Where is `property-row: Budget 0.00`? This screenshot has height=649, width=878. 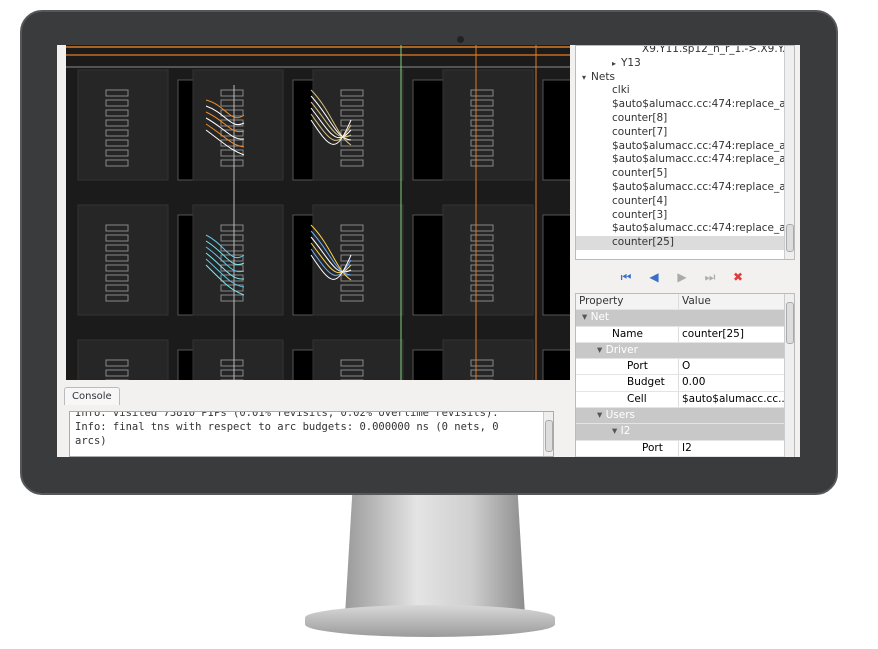 property-row: Budget 0.00 is located at coordinates (685, 383).